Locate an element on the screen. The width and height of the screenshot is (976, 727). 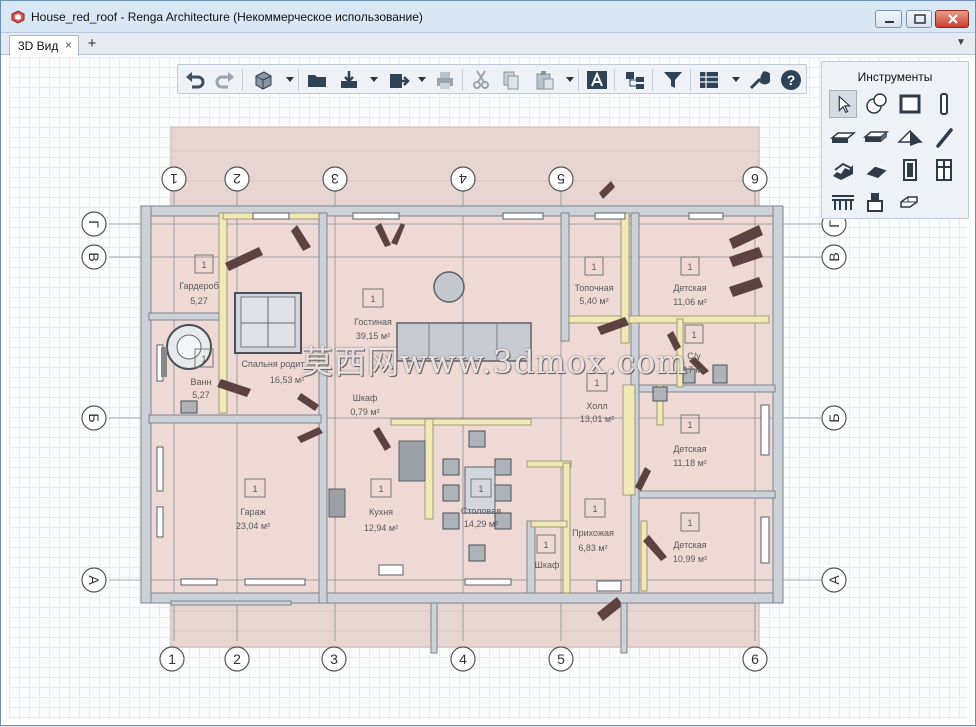
svg-text: 6,83 м² is located at coordinates (592, 548).